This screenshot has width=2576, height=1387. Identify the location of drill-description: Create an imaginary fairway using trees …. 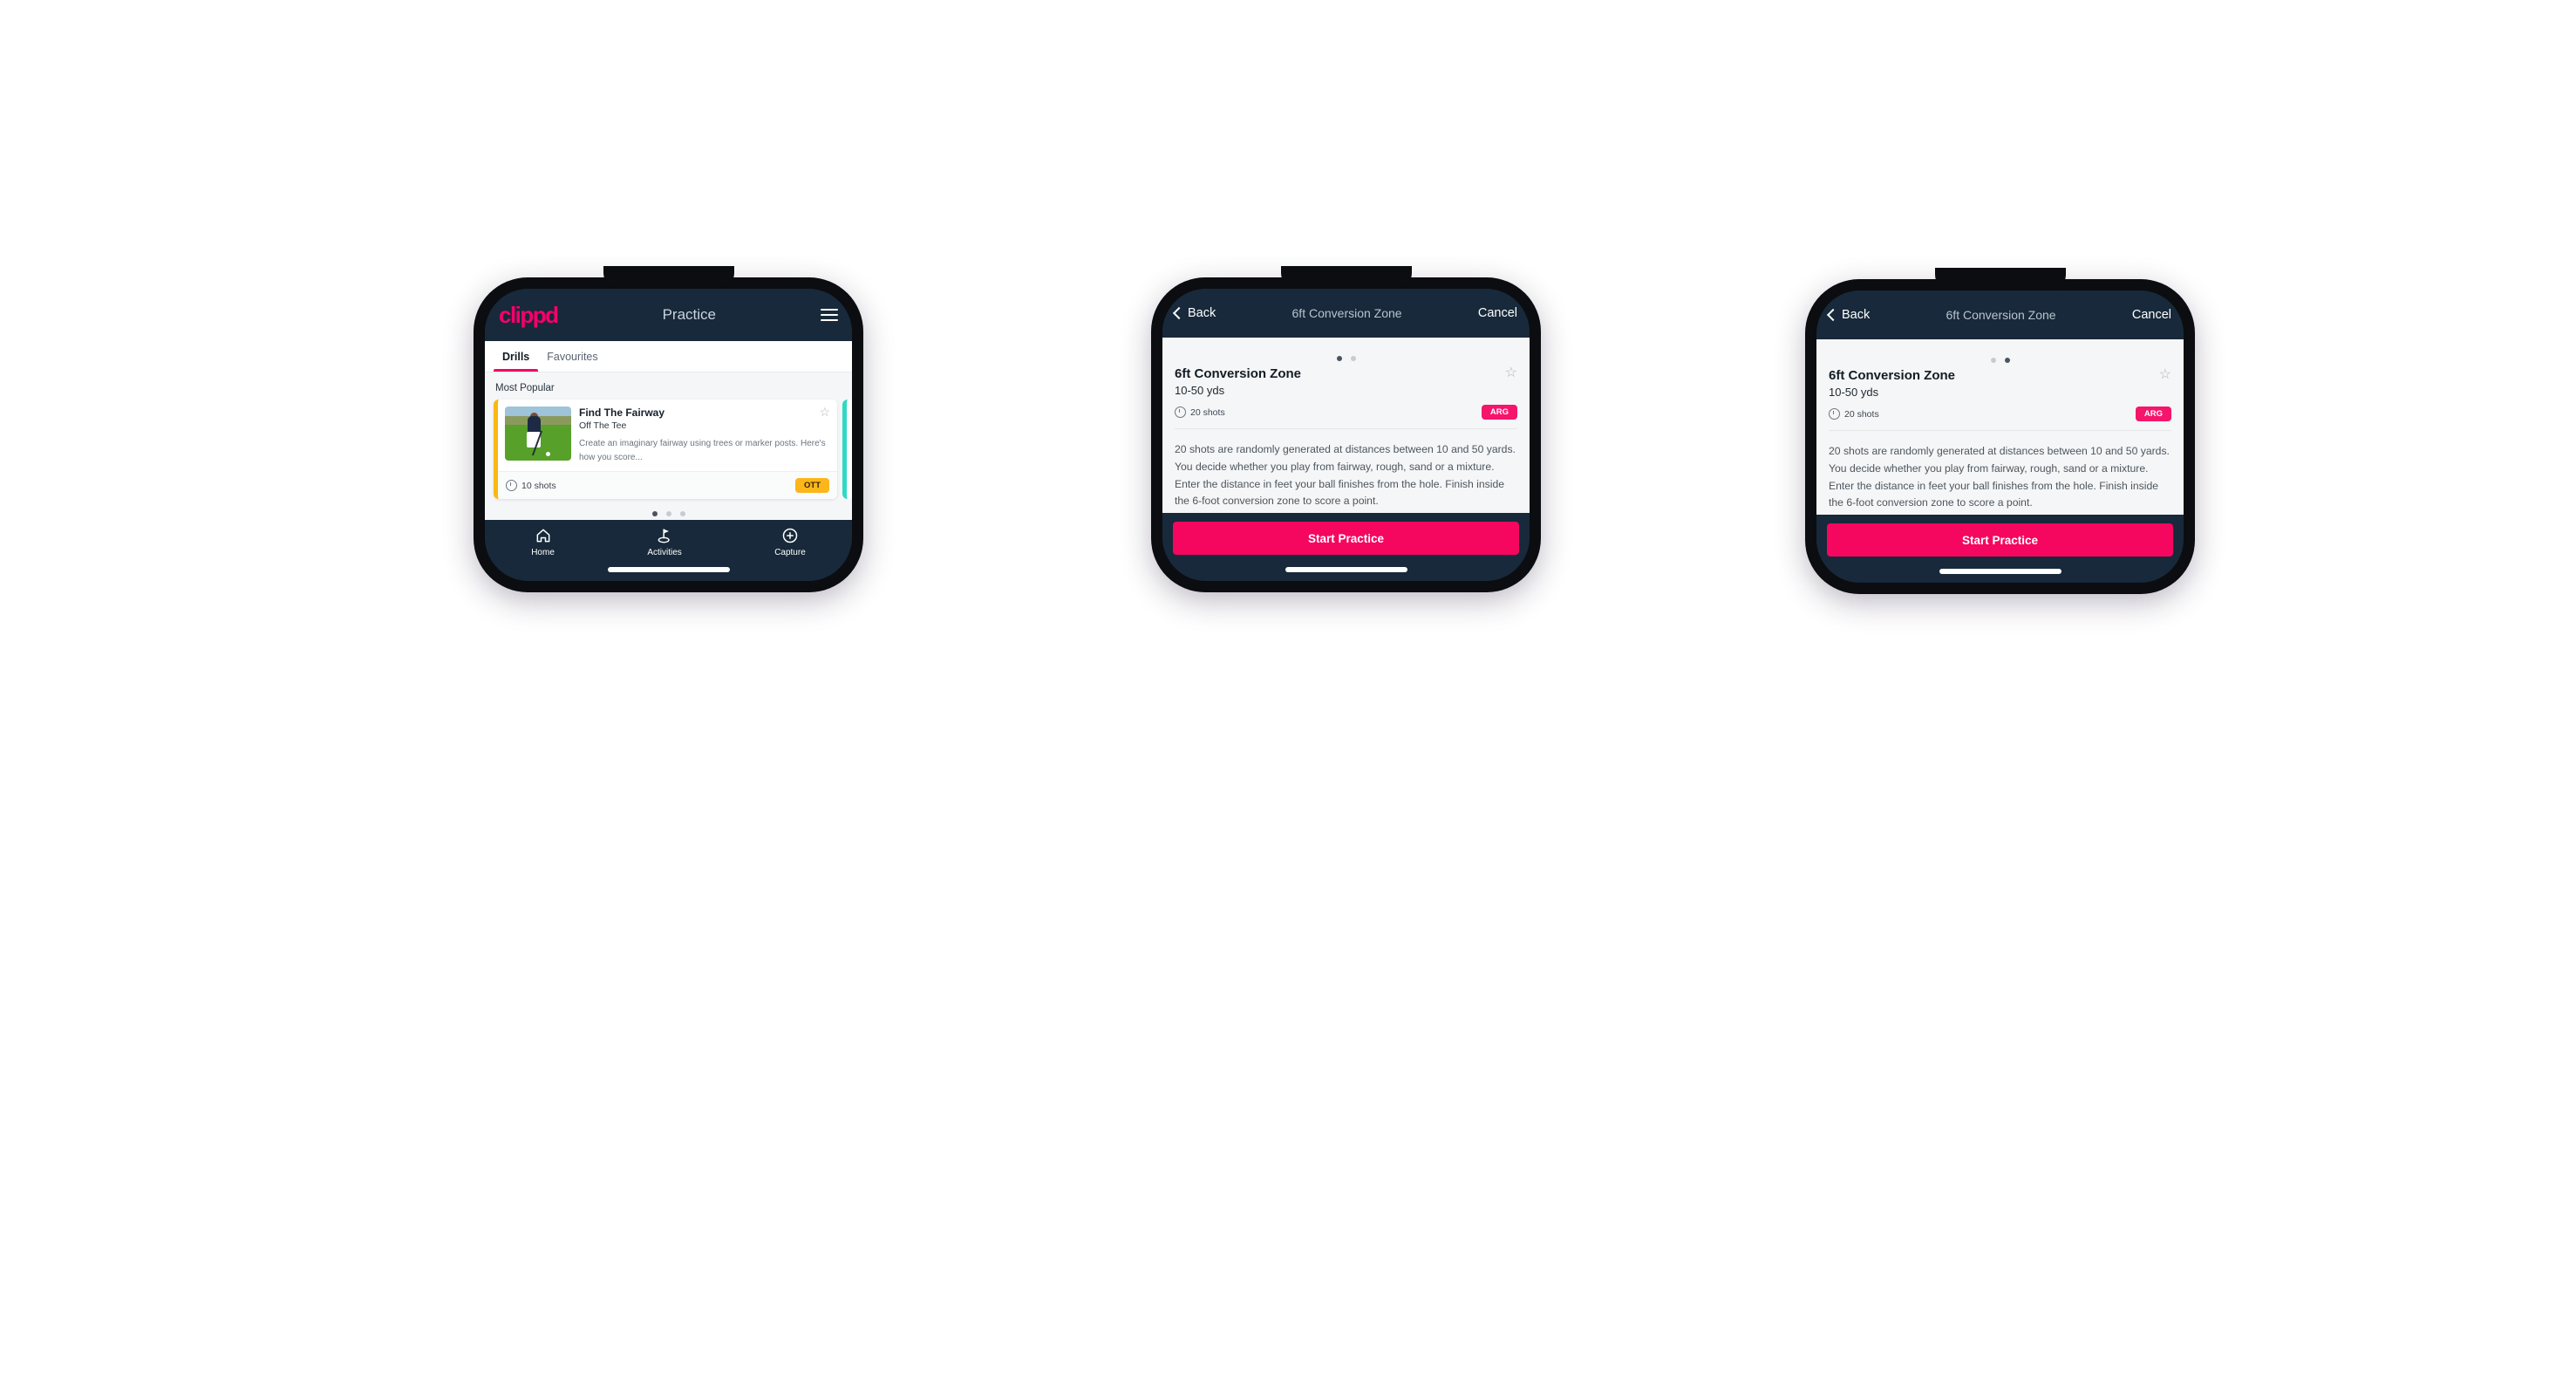
(703, 451).